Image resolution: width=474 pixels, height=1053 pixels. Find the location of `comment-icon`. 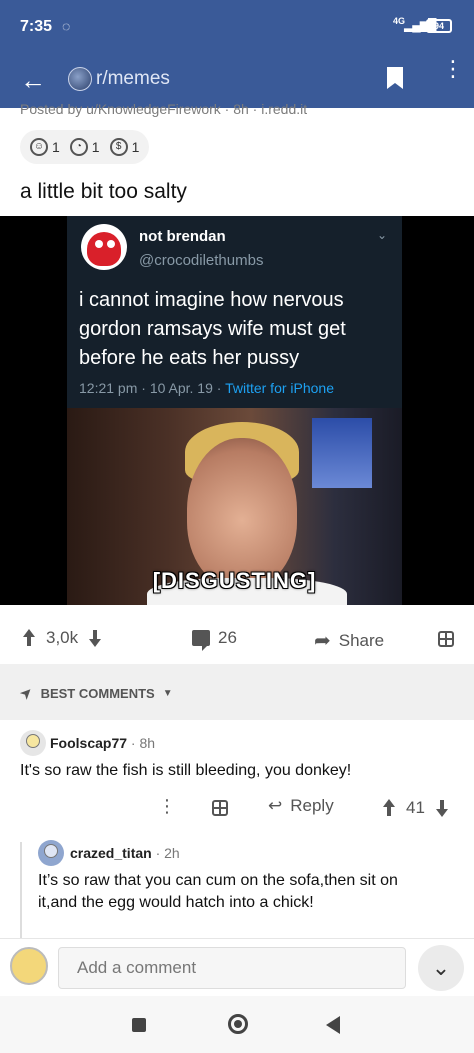

comment-icon is located at coordinates (201, 640).